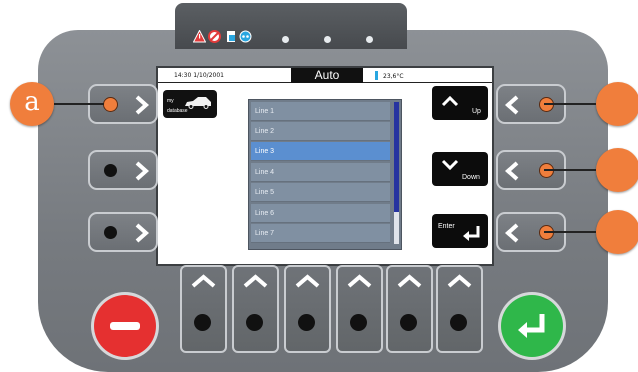 Image resolution: width=638 pixels, height=372 pixels. Describe the element at coordinates (570, 232) in the screenshot. I see `callout-right-3-leader` at that location.